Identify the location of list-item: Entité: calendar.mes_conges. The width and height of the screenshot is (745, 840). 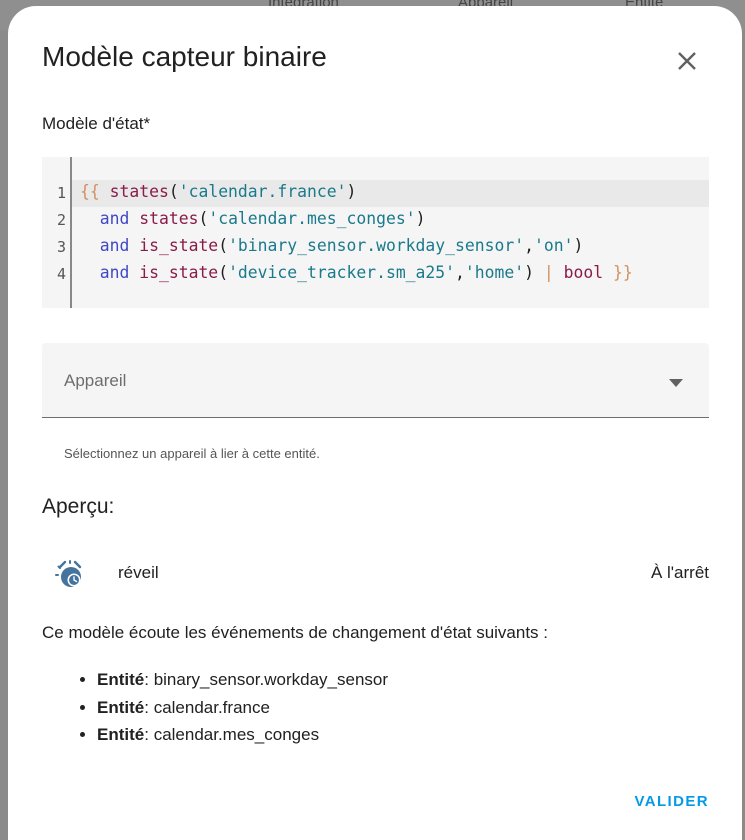
(242, 735).